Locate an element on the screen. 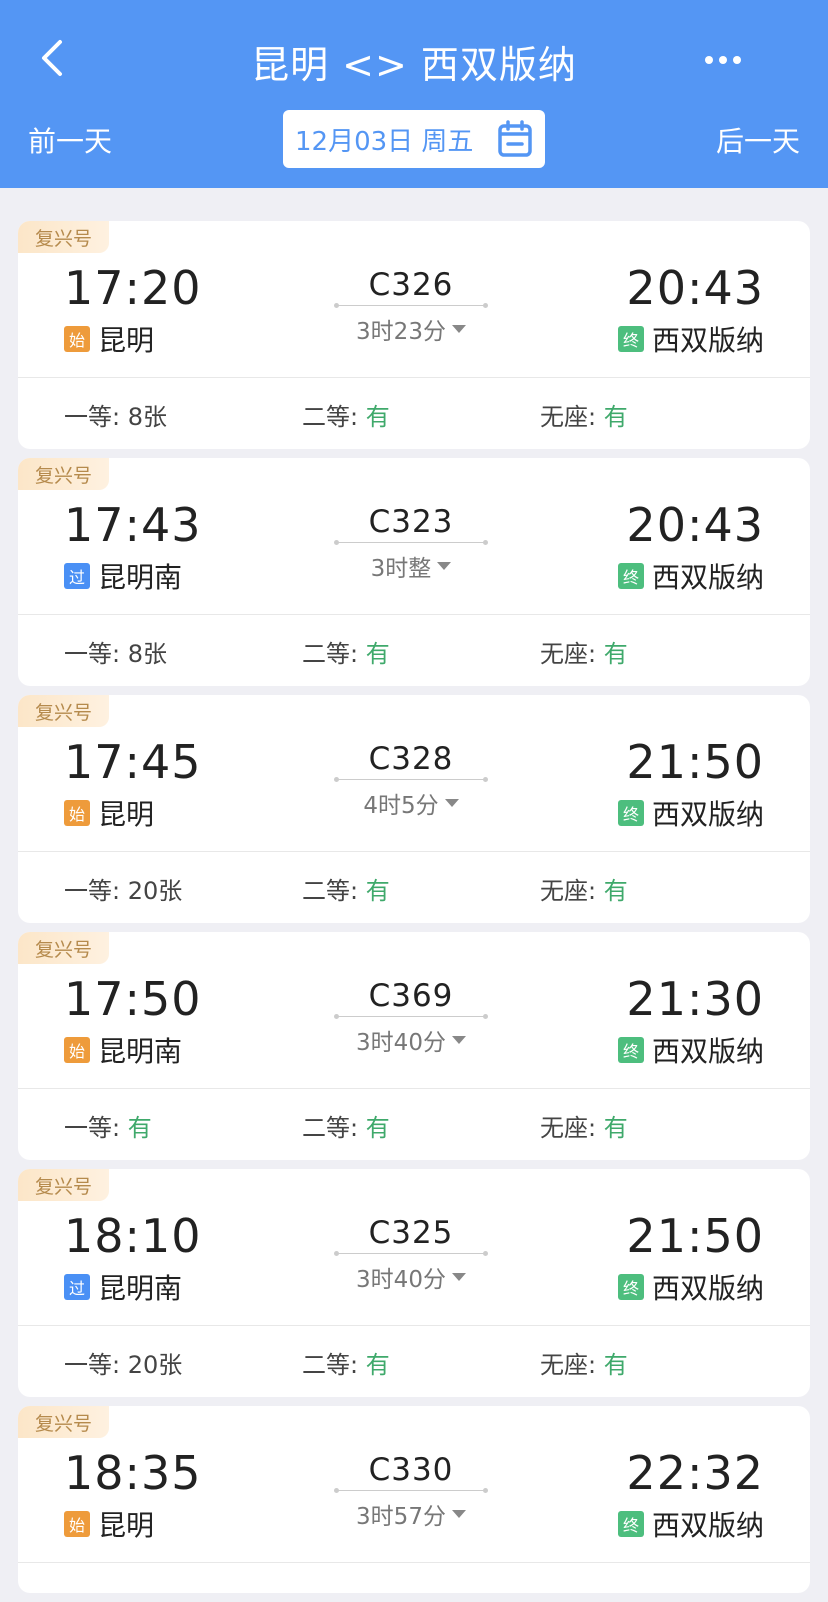 This screenshot has height=1602, width=828. departure-station-name: 昆明南 is located at coordinates (140, 1288).